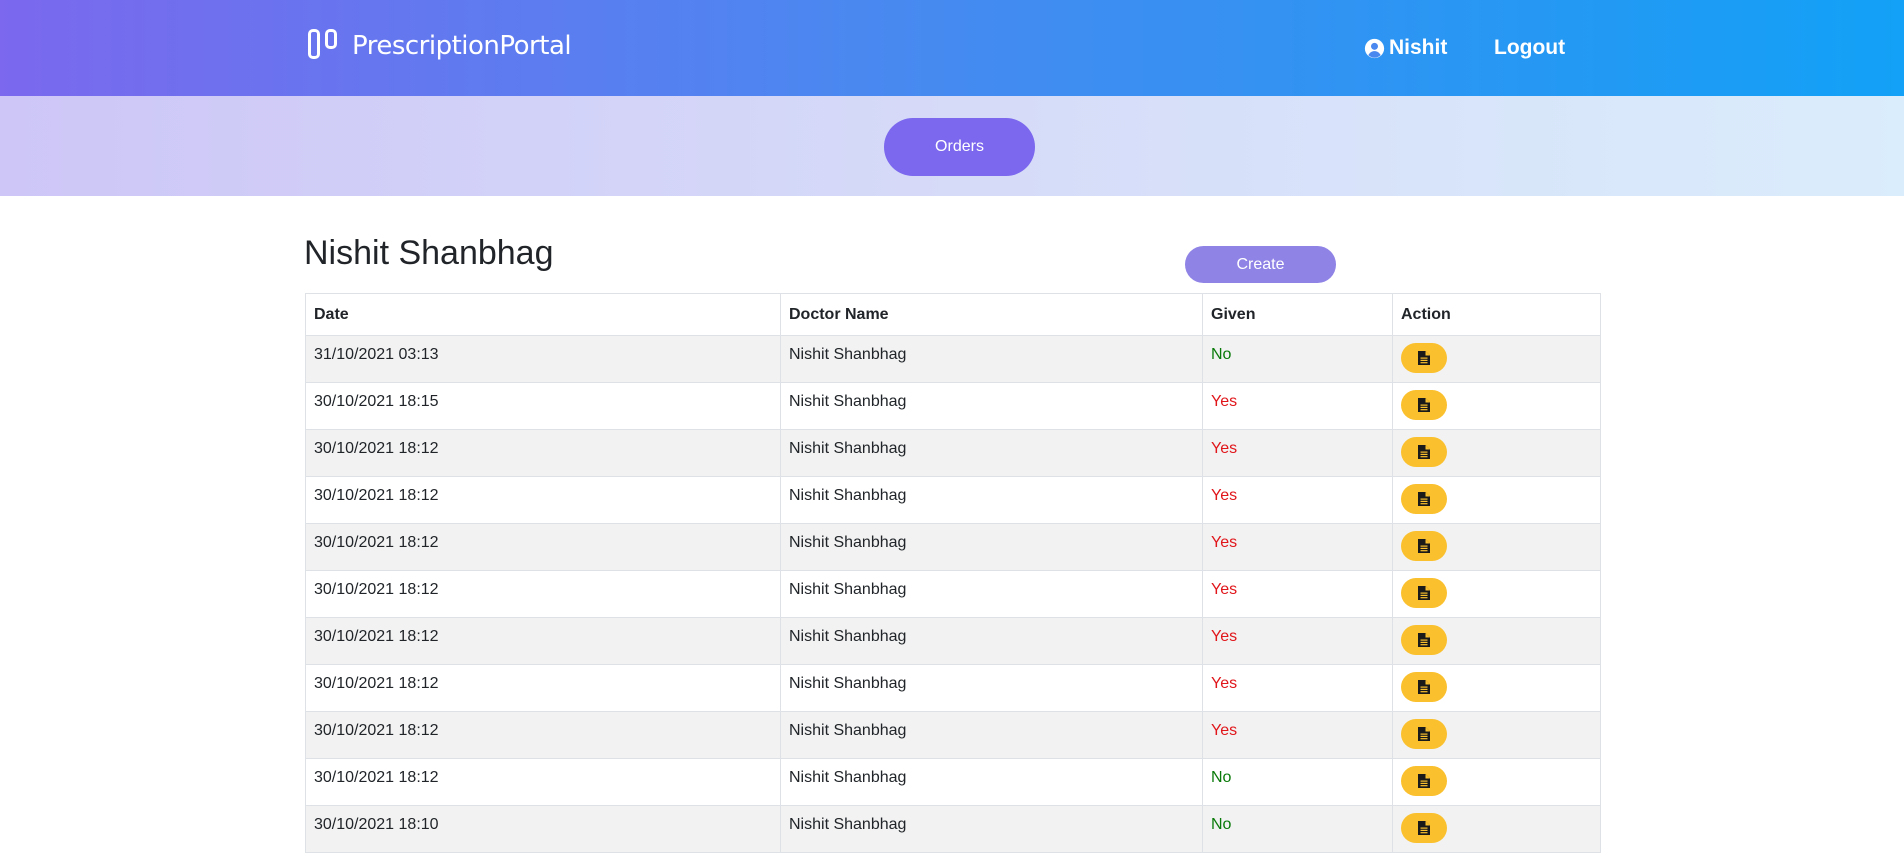  Describe the element at coordinates (440, 46) in the screenshot. I see `brand-link: PrescriptionPortal` at that location.